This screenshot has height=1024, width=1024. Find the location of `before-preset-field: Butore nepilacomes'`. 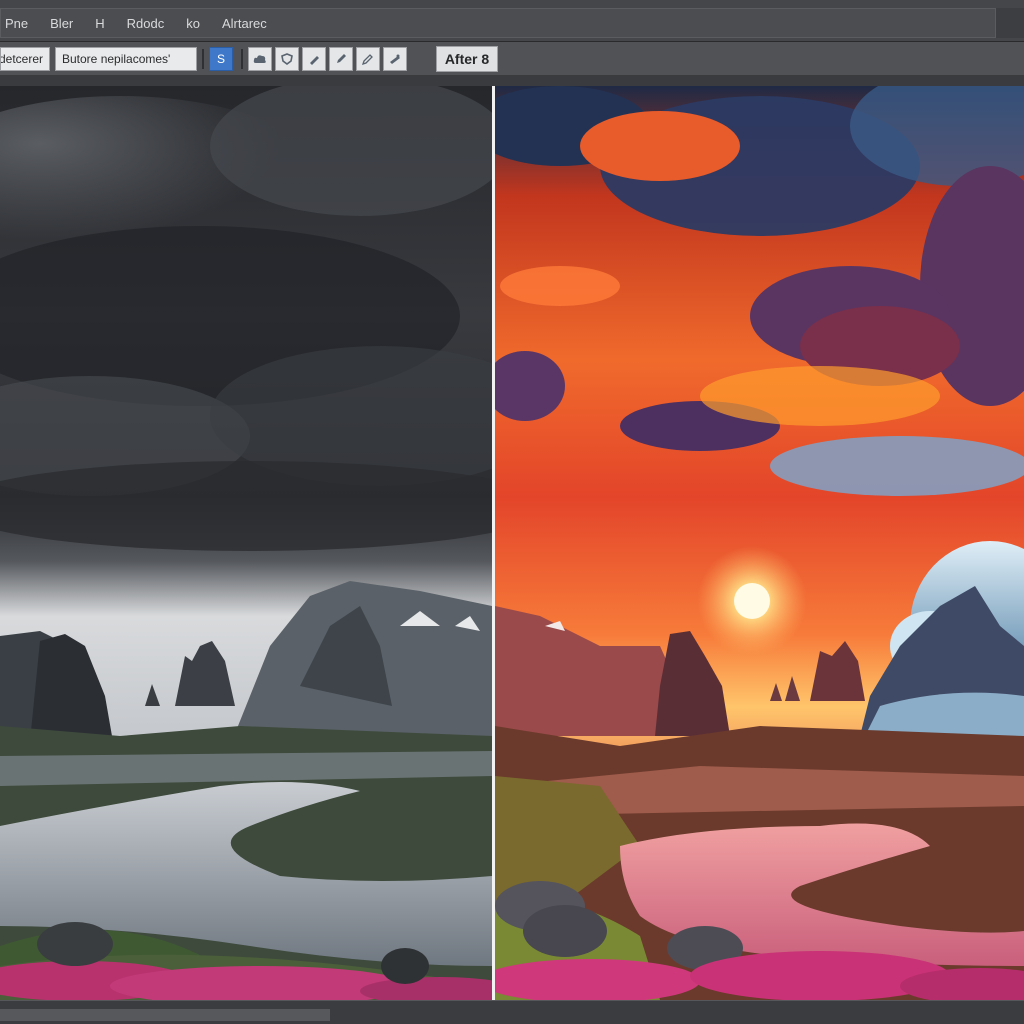

before-preset-field: Butore nepilacomes' is located at coordinates (126, 58).